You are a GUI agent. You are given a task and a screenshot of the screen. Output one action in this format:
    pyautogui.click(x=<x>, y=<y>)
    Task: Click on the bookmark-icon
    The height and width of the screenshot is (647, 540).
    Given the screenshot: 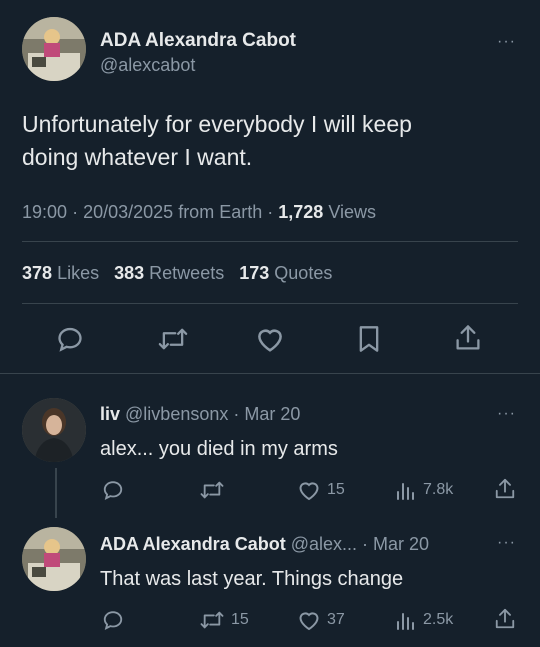 What is the action you would take?
    pyautogui.click(x=369, y=339)
    